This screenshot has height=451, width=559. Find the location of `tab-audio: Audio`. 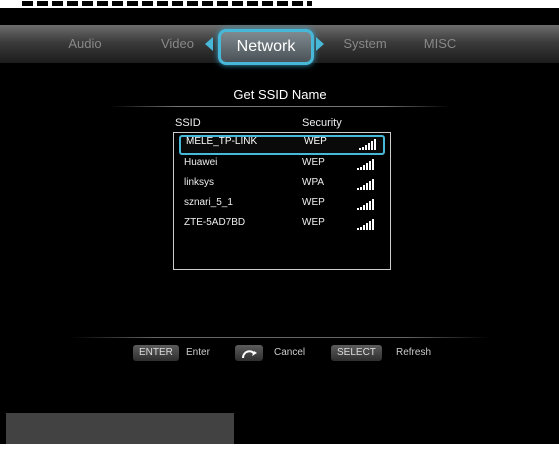

tab-audio: Audio is located at coordinates (85, 44).